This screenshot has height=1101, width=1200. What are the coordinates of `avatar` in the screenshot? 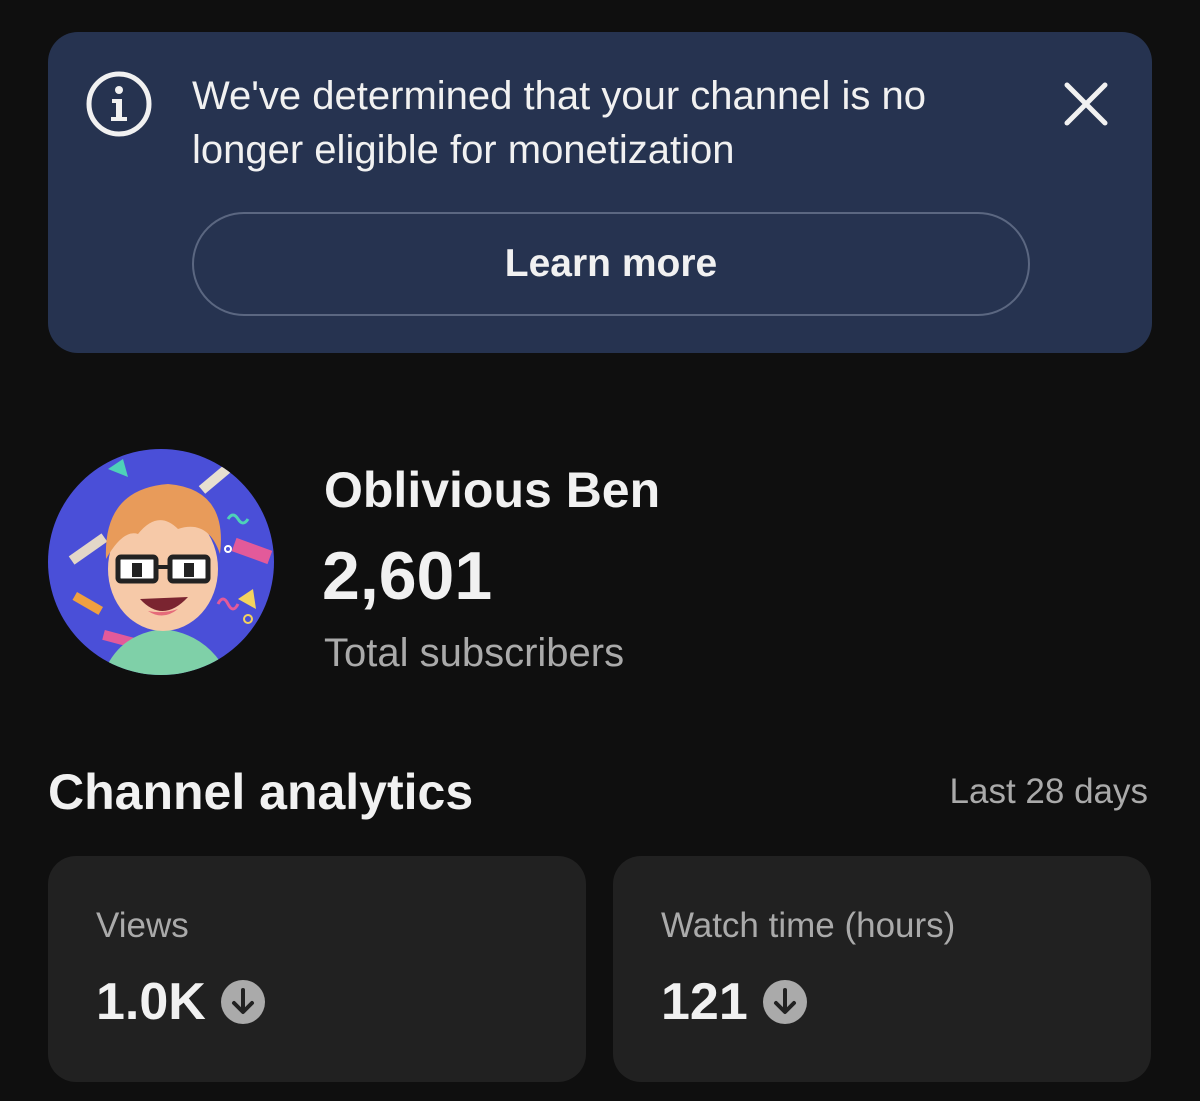 It's located at (161, 562).